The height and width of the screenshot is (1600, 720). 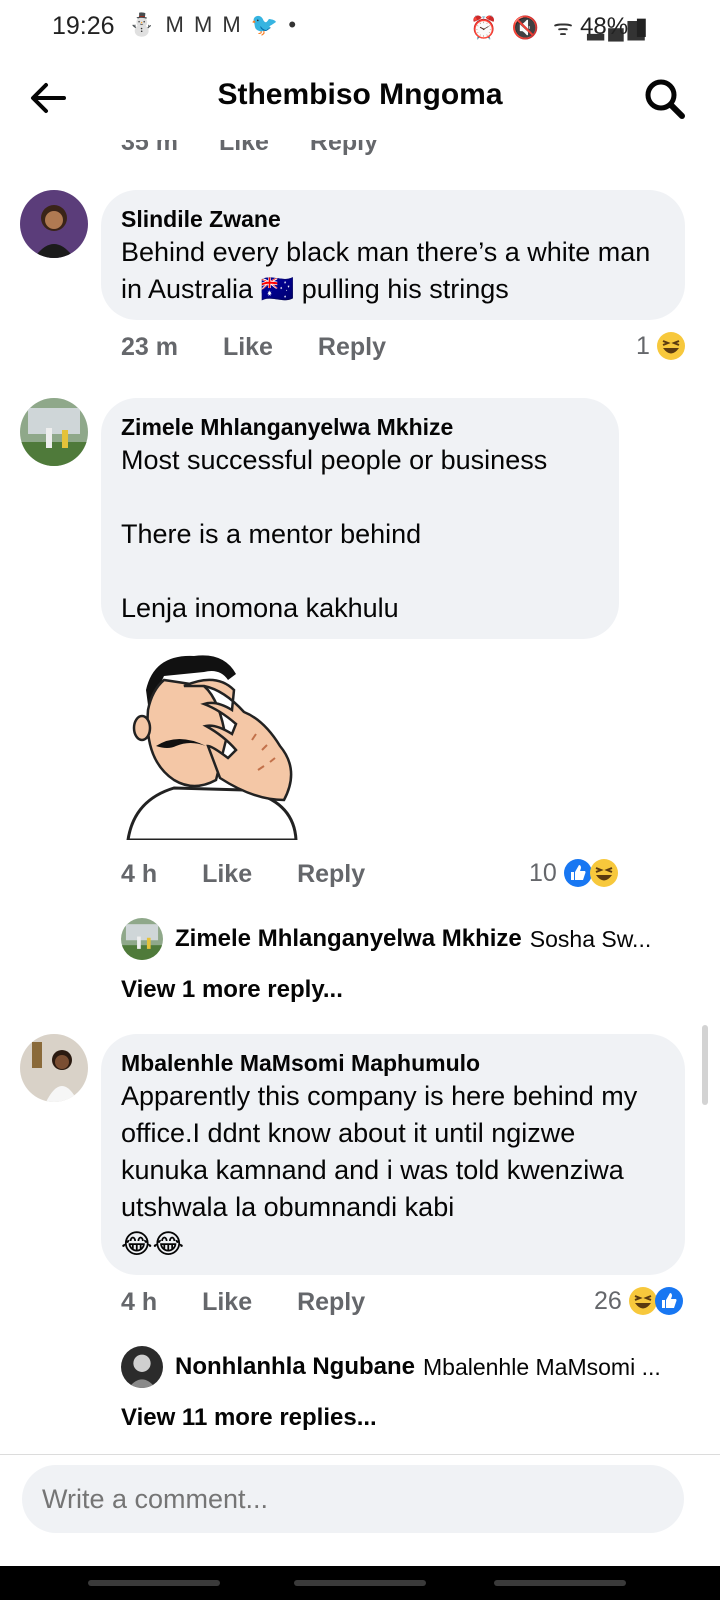 I want to click on nav-home, so click(x=360, y=1583).